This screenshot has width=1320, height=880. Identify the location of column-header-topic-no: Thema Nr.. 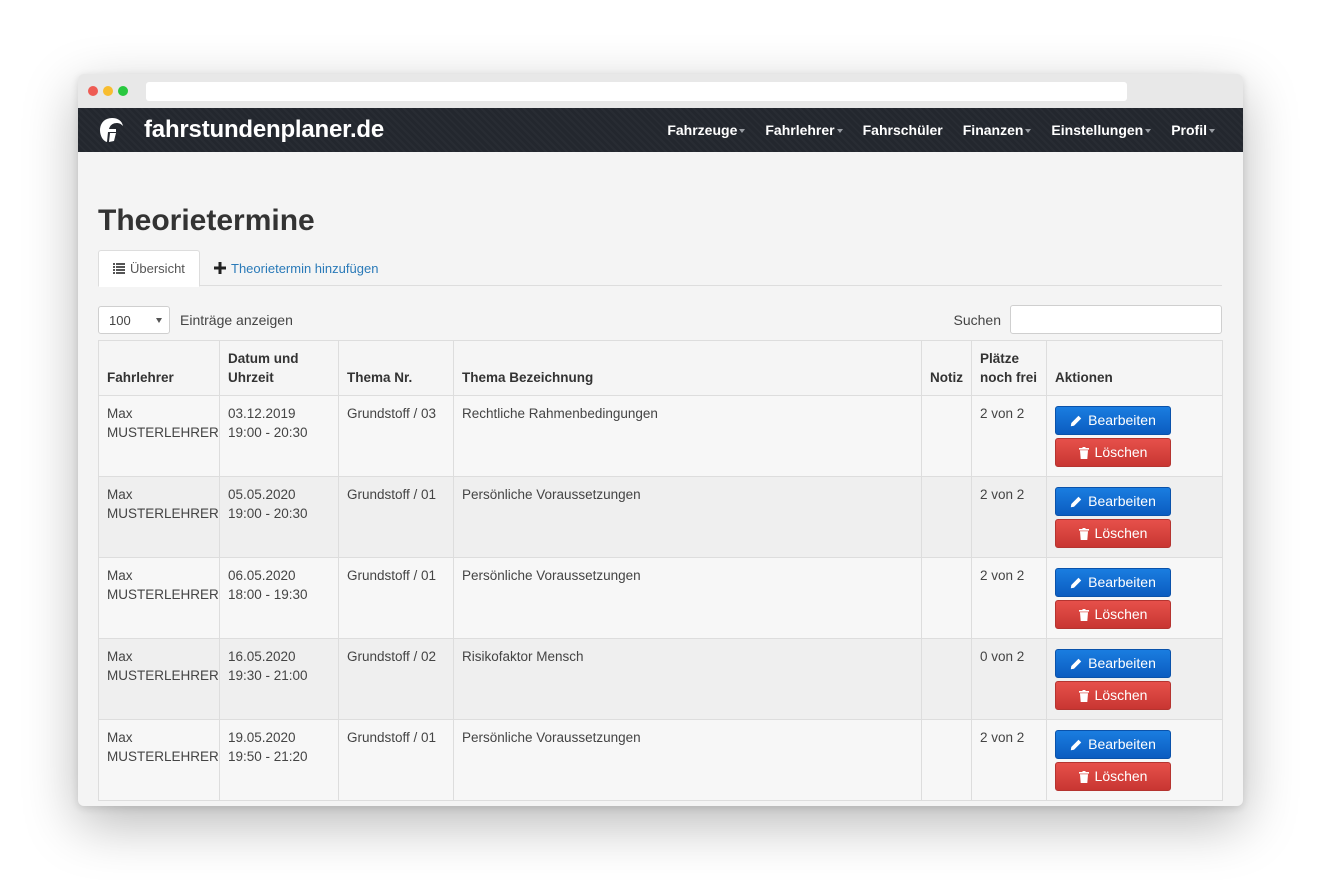
(396, 368).